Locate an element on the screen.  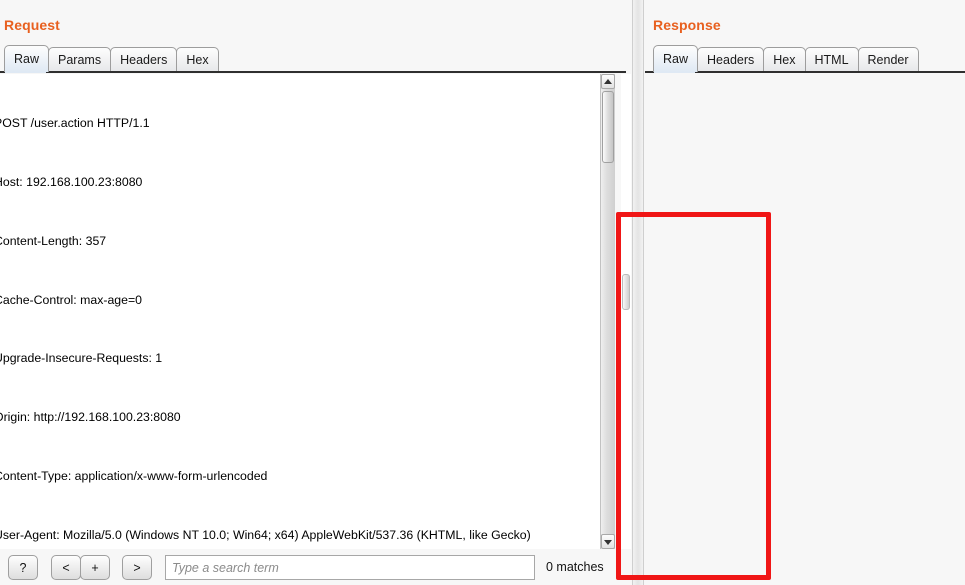
request-match-count: 0 matches is located at coordinates (575, 567).